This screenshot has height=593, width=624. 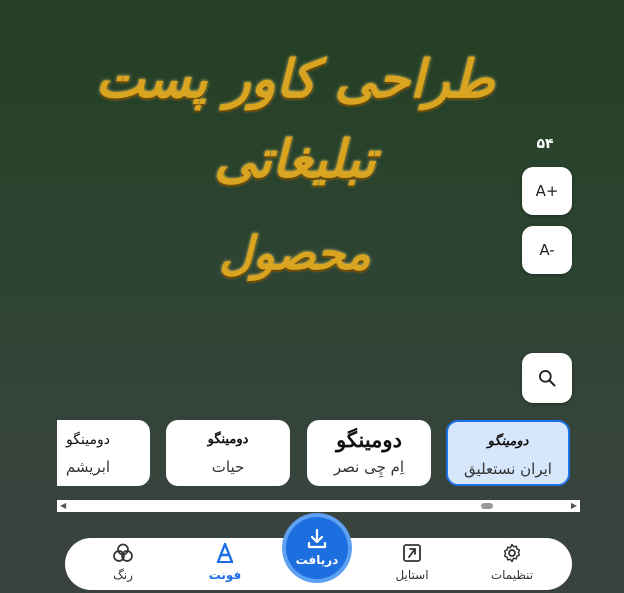 I want to click on font-card-hayat: دومینگو حیات, so click(x=228, y=453).